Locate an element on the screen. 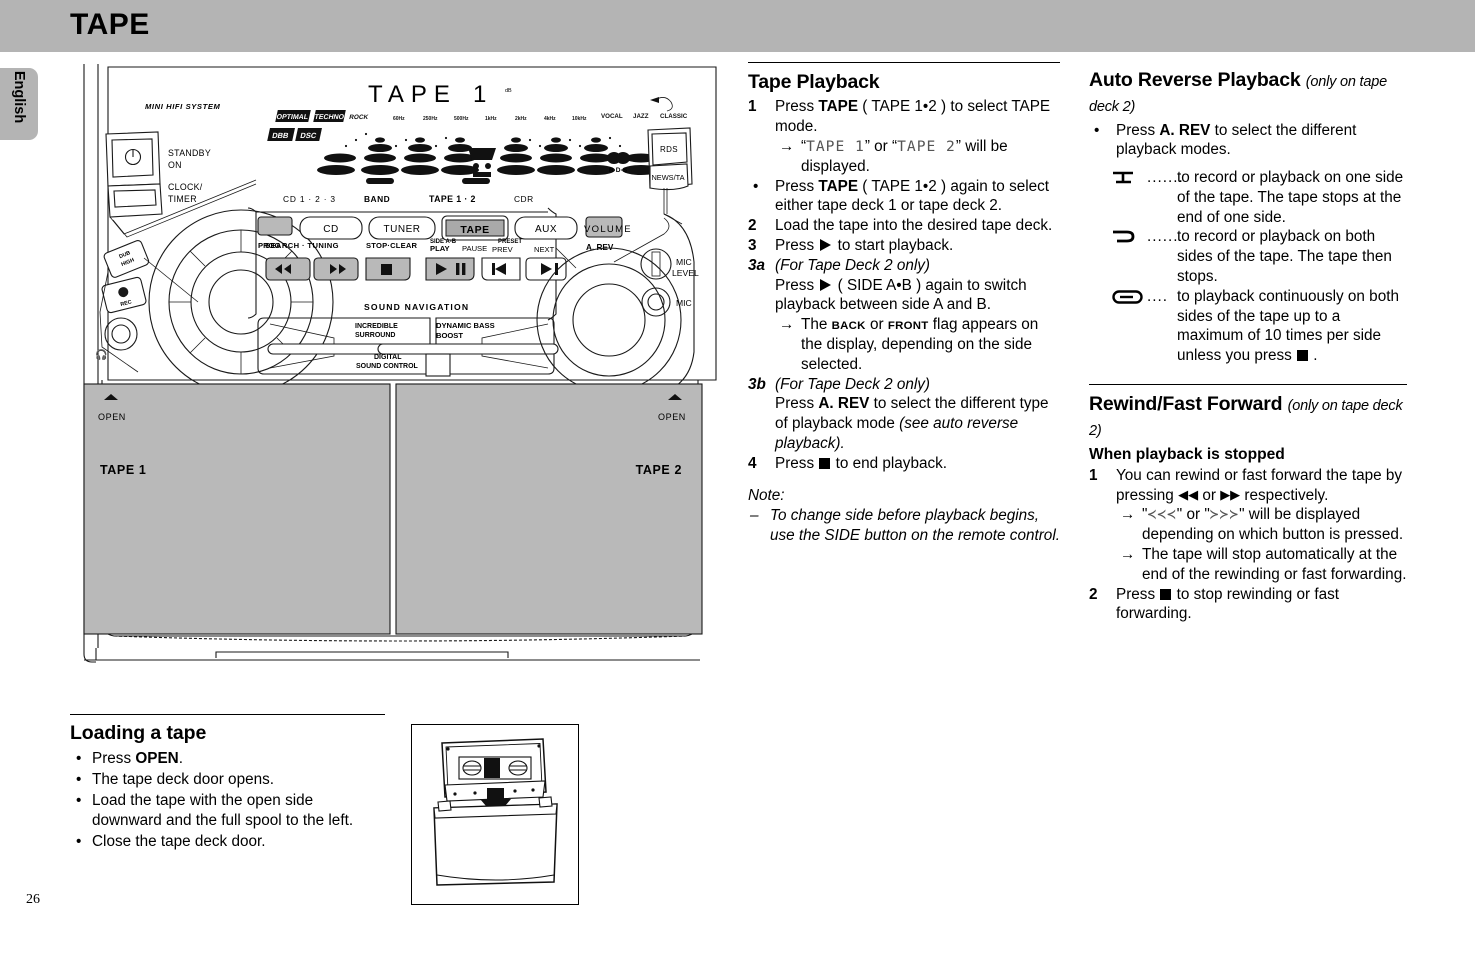  page-number: 26 is located at coordinates (33, 899).